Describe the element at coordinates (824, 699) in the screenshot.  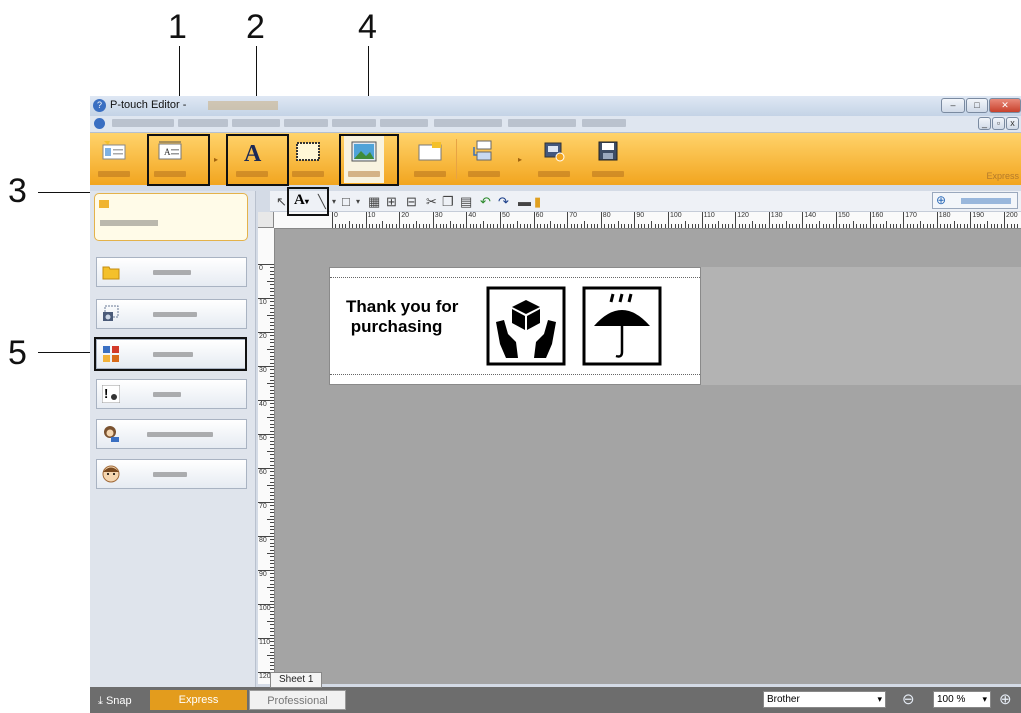
I see `printer-select: Brother ▾` at that location.